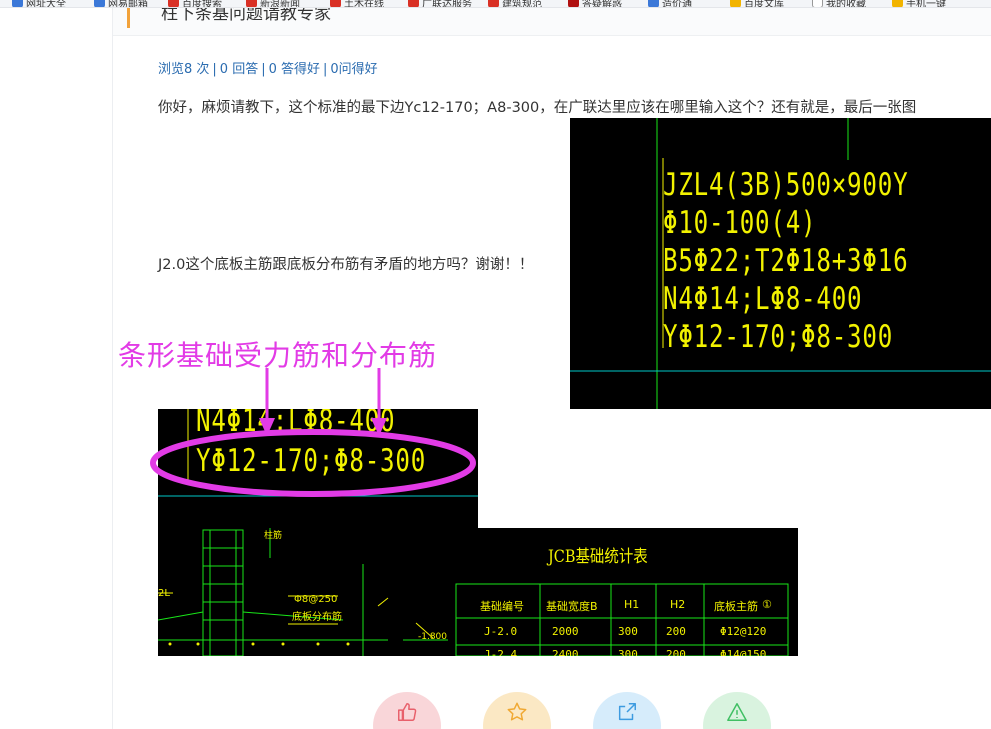  I want to click on report-button, so click(737, 710).